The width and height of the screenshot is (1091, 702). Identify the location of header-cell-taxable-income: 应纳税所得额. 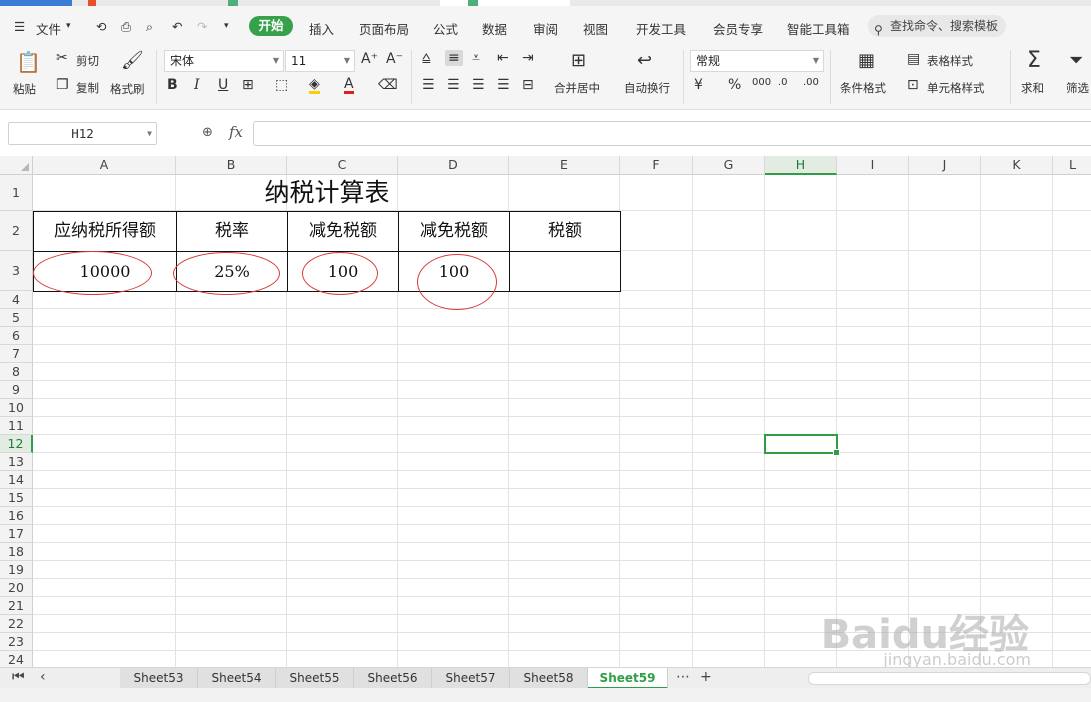
(105, 231).